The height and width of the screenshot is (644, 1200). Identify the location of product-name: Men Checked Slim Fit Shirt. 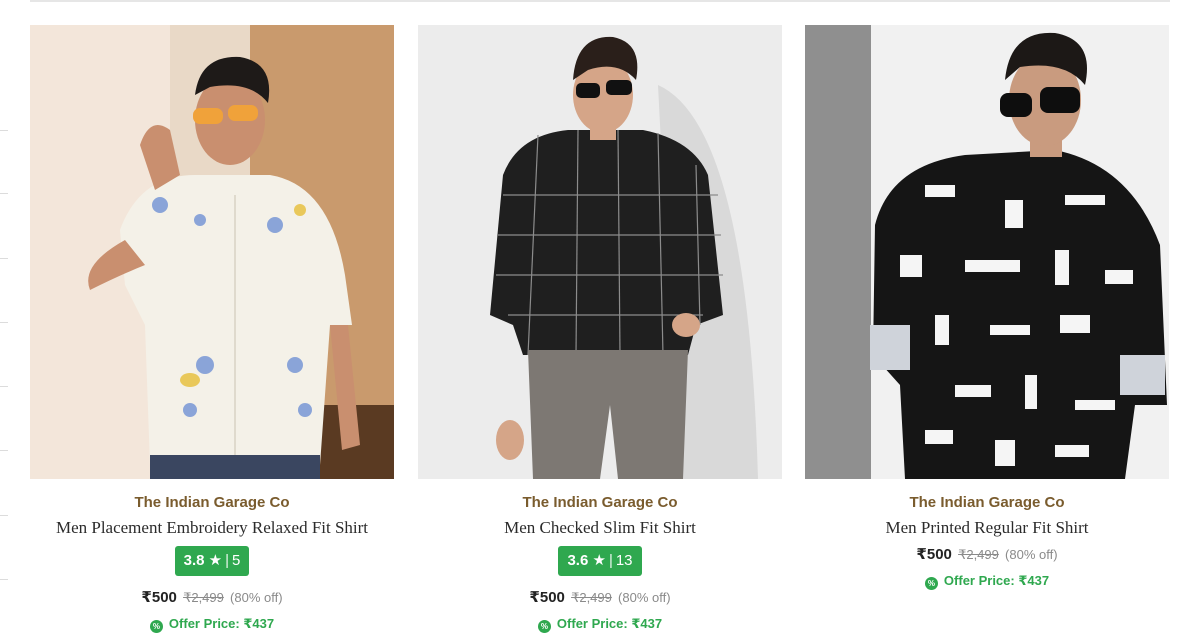
(600, 528).